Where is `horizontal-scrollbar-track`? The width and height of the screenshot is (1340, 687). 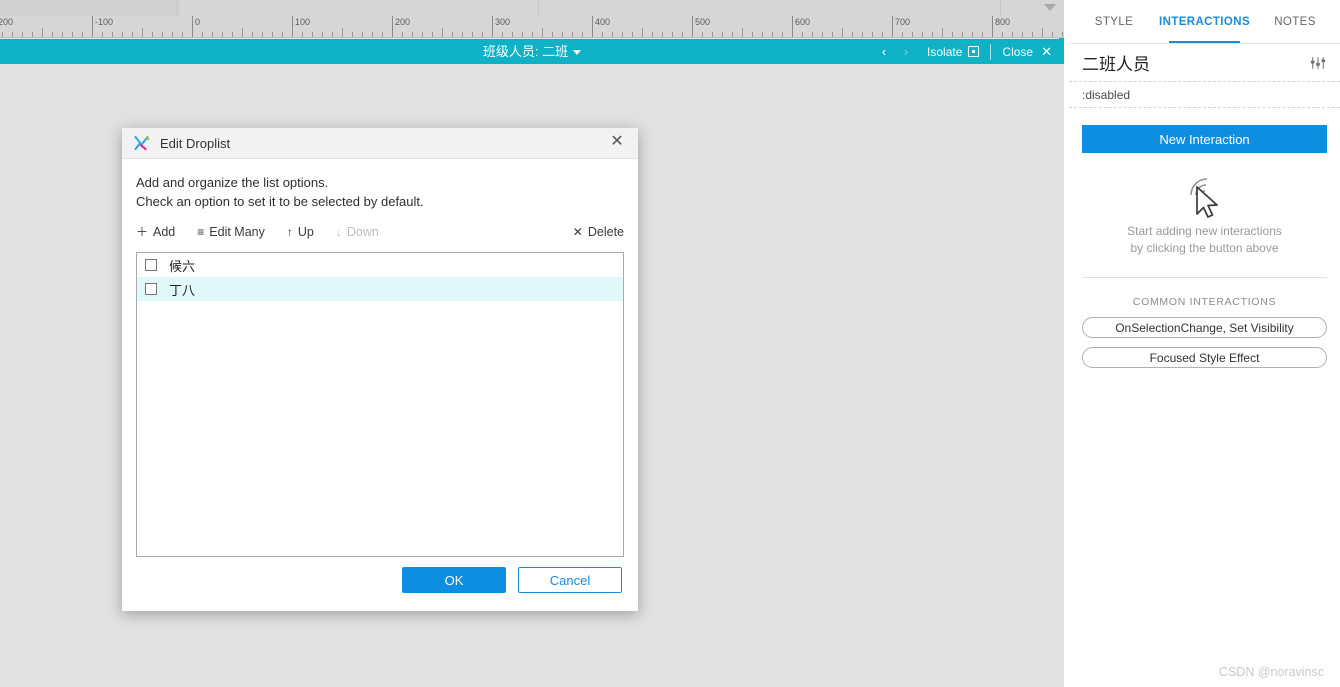
horizontal-scrollbar-track is located at coordinates (359, 8).